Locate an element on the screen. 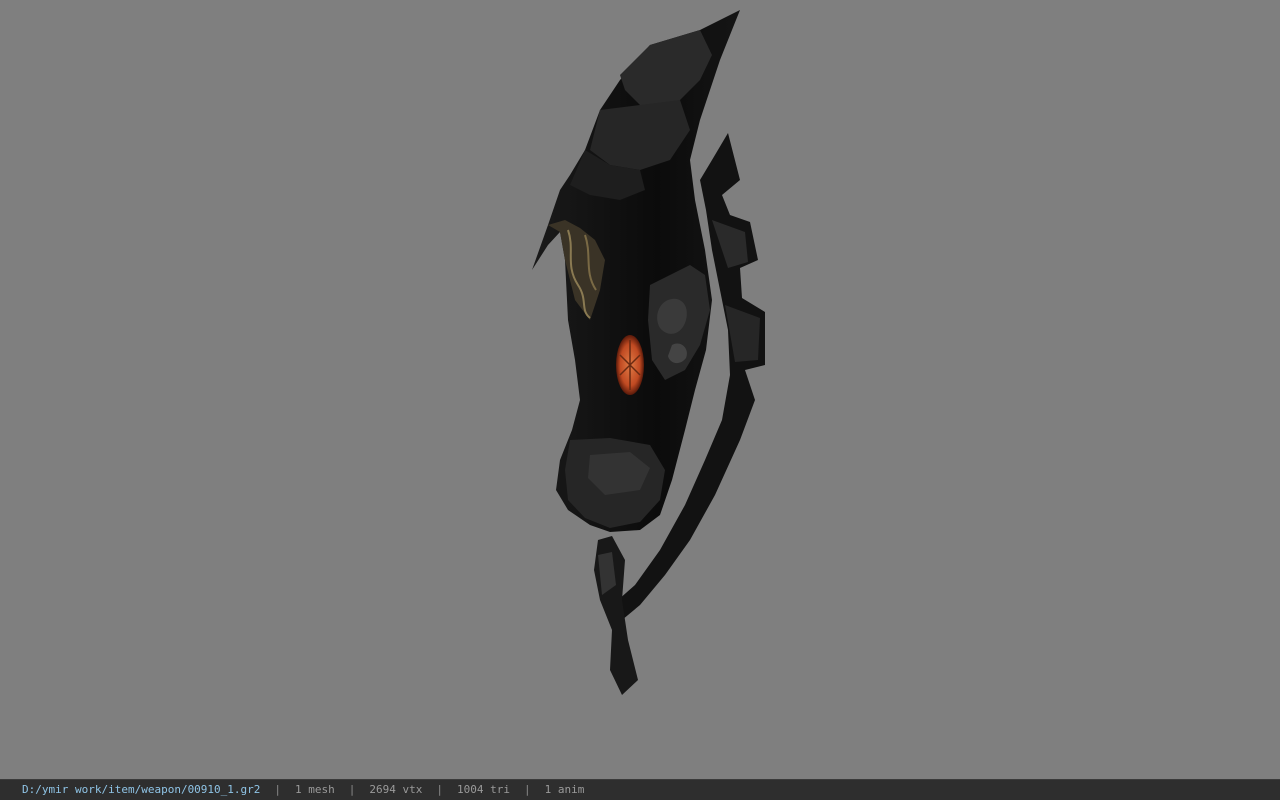  triangle-count-label: 1004 tri is located at coordinates (484, 789).